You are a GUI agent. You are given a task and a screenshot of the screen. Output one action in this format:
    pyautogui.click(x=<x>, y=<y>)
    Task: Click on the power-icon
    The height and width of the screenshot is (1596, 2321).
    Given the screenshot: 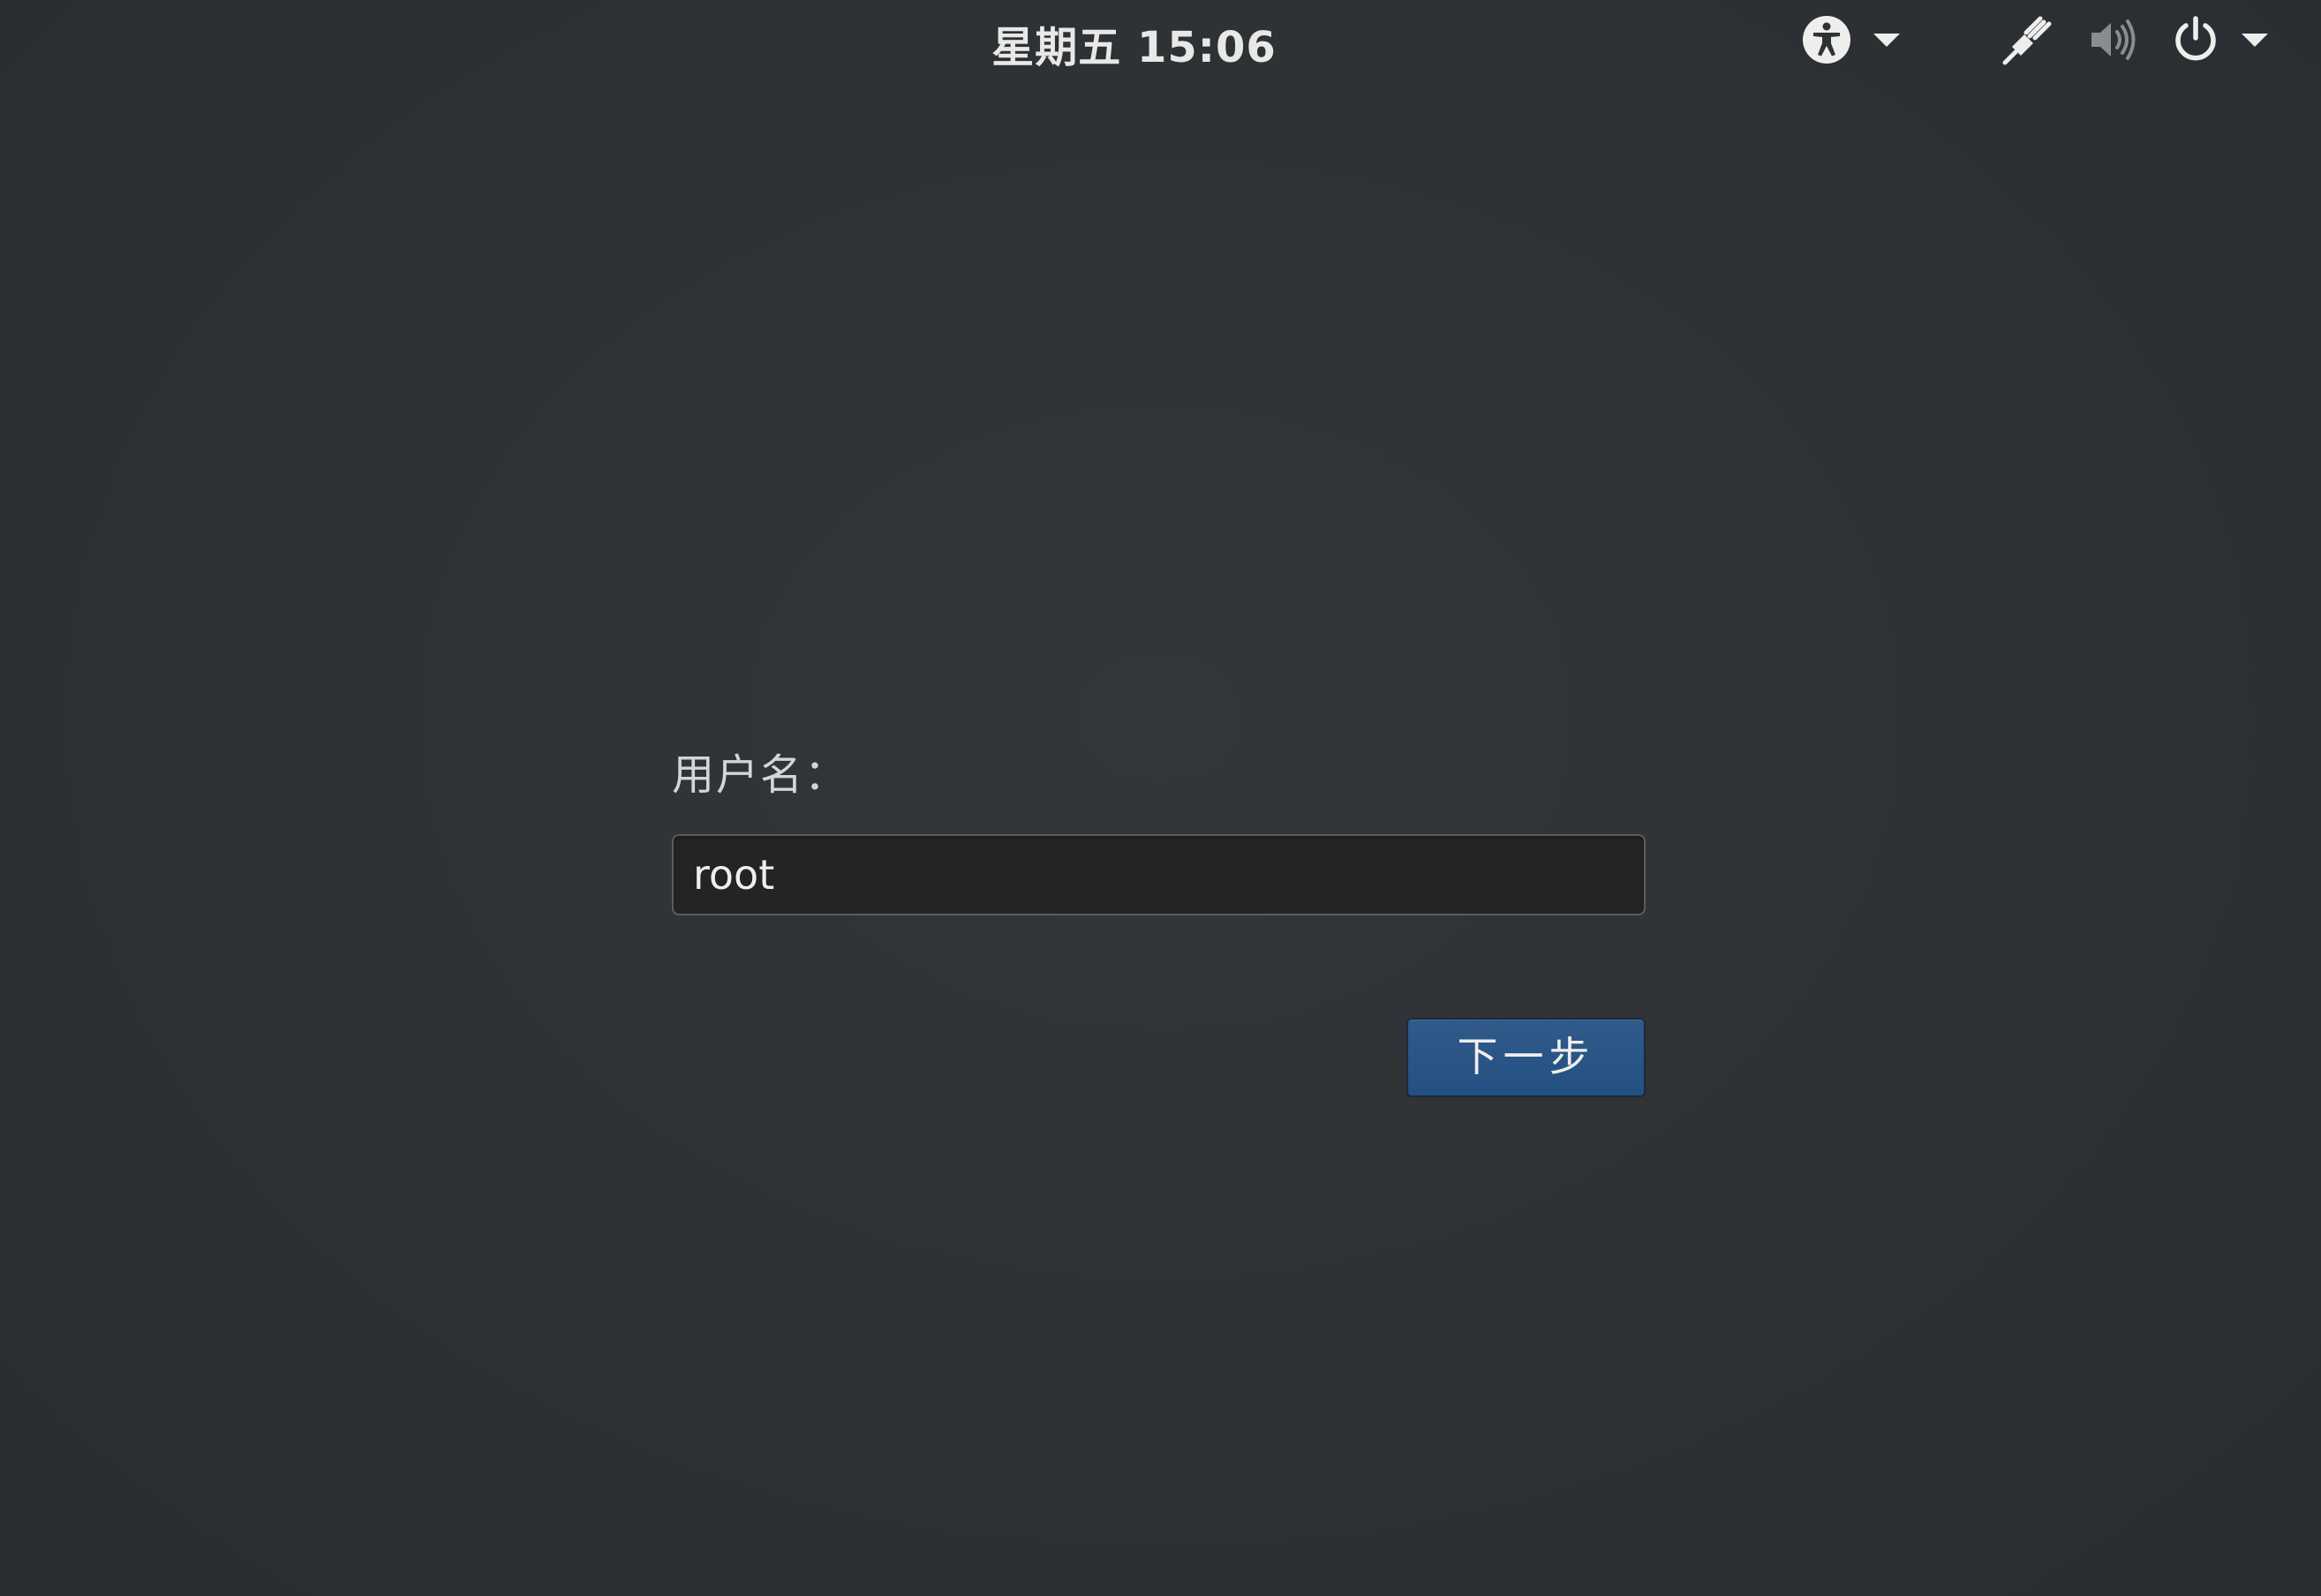 What is the action you would take?
    pyautogui.click(x=2195, y=39)
    